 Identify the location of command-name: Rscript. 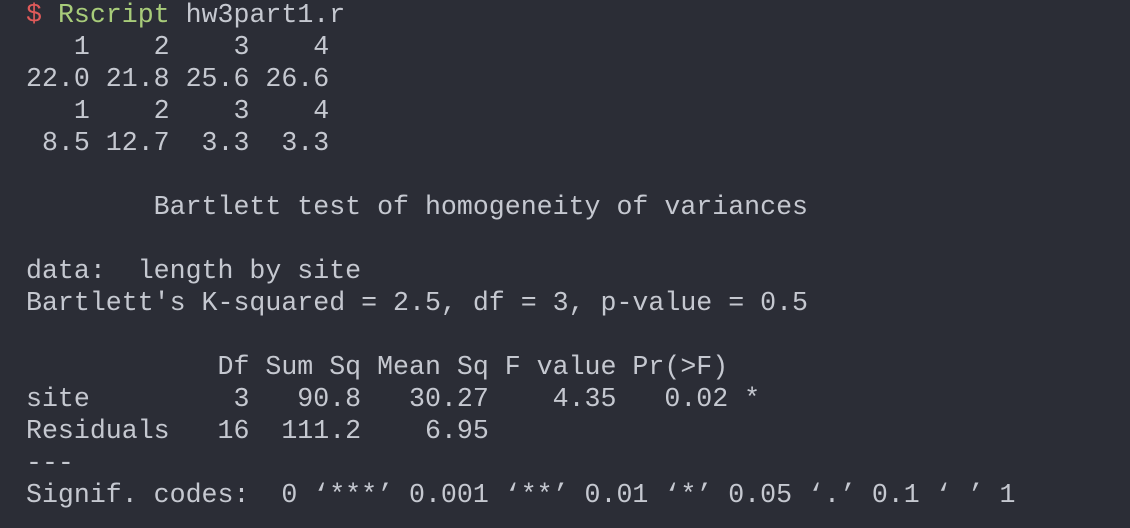
(113, 15).